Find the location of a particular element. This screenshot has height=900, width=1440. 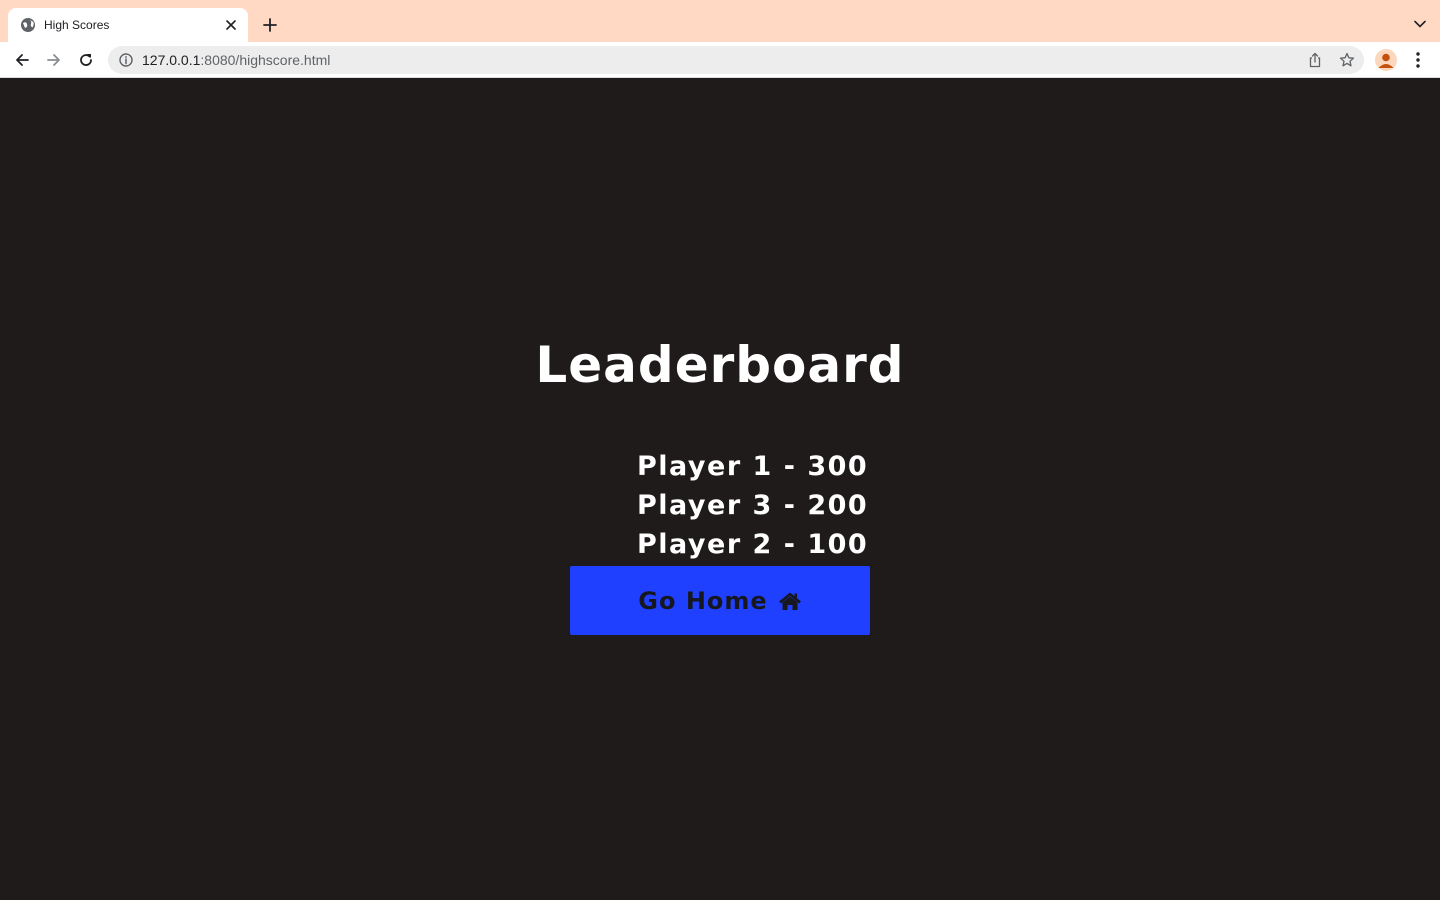

score-entry: Player 3 - 200 is located at coordinates (753, 505).